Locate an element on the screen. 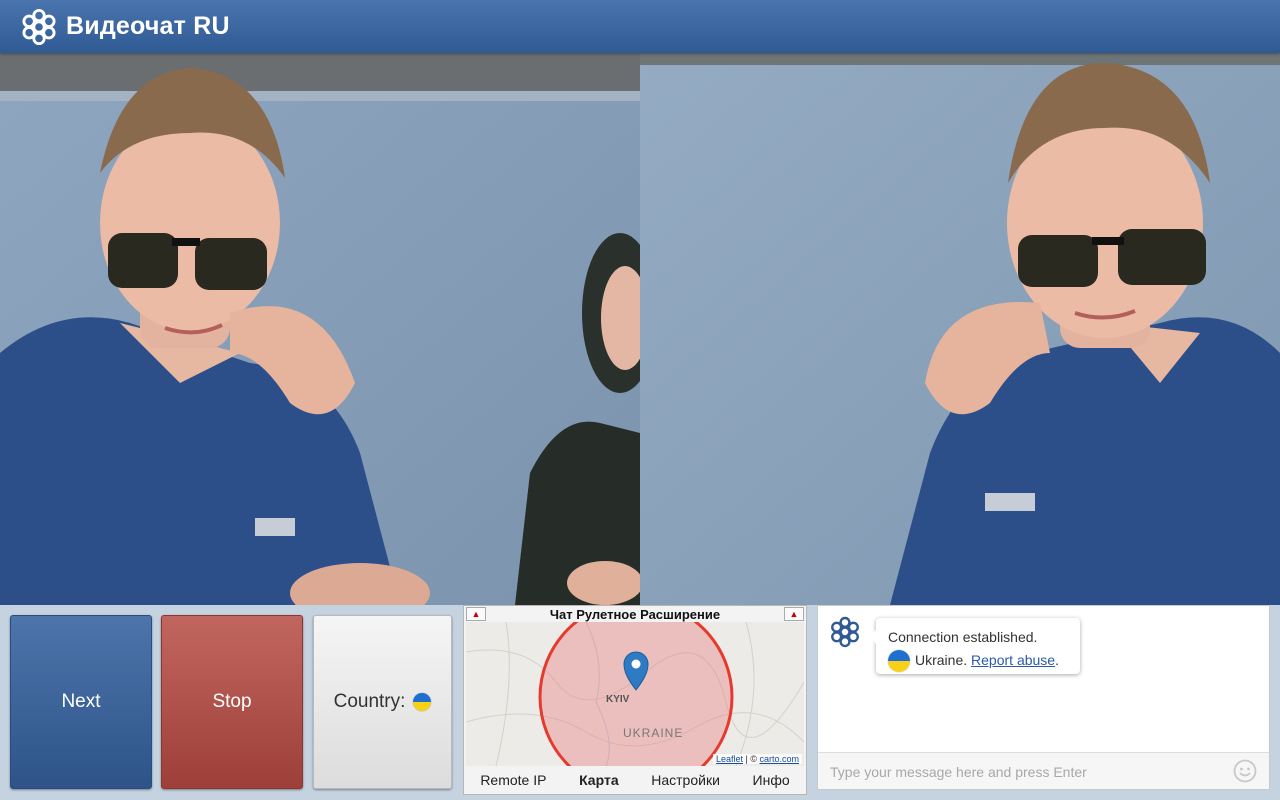 Image resolution: width=1280 pixels, height=800 pixels. carto-link: carto.com is located at coordinates (779, 759).